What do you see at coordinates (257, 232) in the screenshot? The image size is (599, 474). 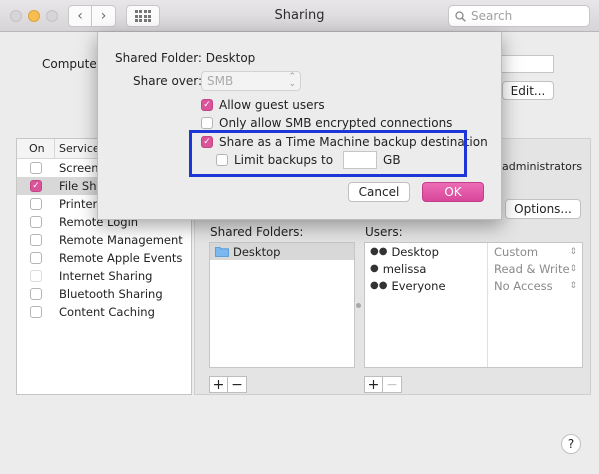 I see `shared-folders-label: Shared Folders:` at bounding box center [257, 232].